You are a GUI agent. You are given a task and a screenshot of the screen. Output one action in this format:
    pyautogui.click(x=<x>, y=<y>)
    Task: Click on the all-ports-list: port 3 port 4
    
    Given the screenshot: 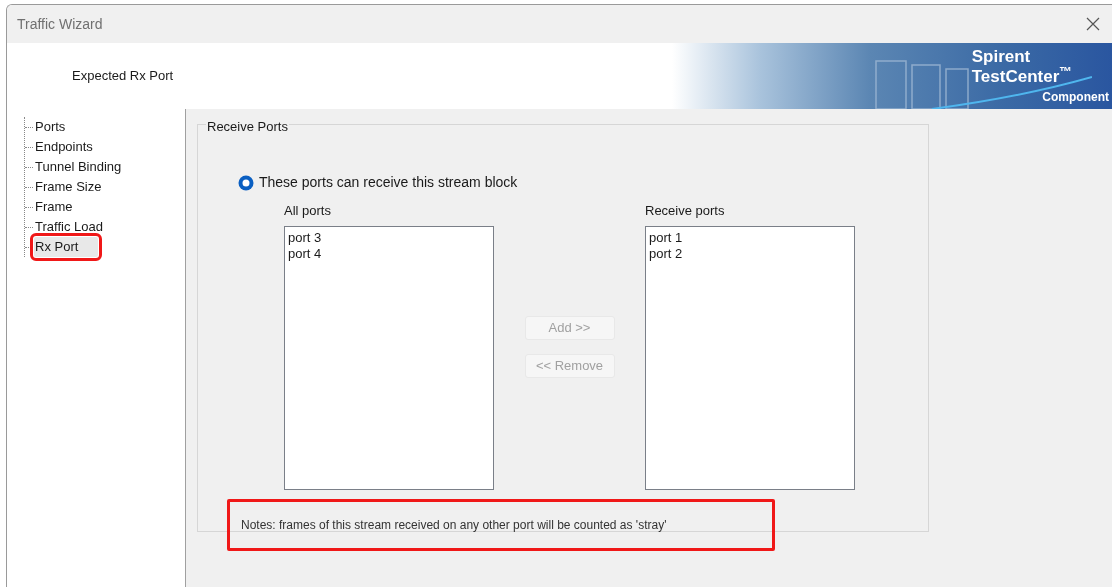 What is the action you would take?
    pyautogui.click(x=389, y=357)
    